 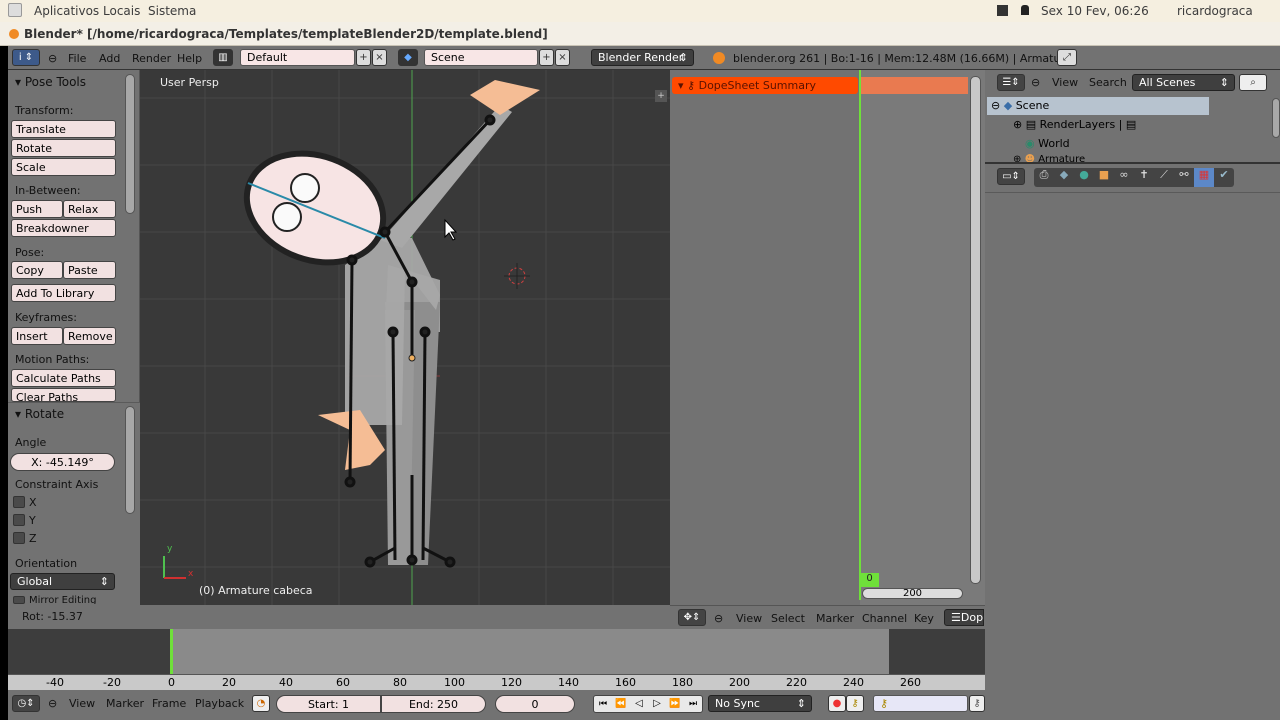 I want to click on dopesheet-hscroll: 200, so click(x=912, y=593).